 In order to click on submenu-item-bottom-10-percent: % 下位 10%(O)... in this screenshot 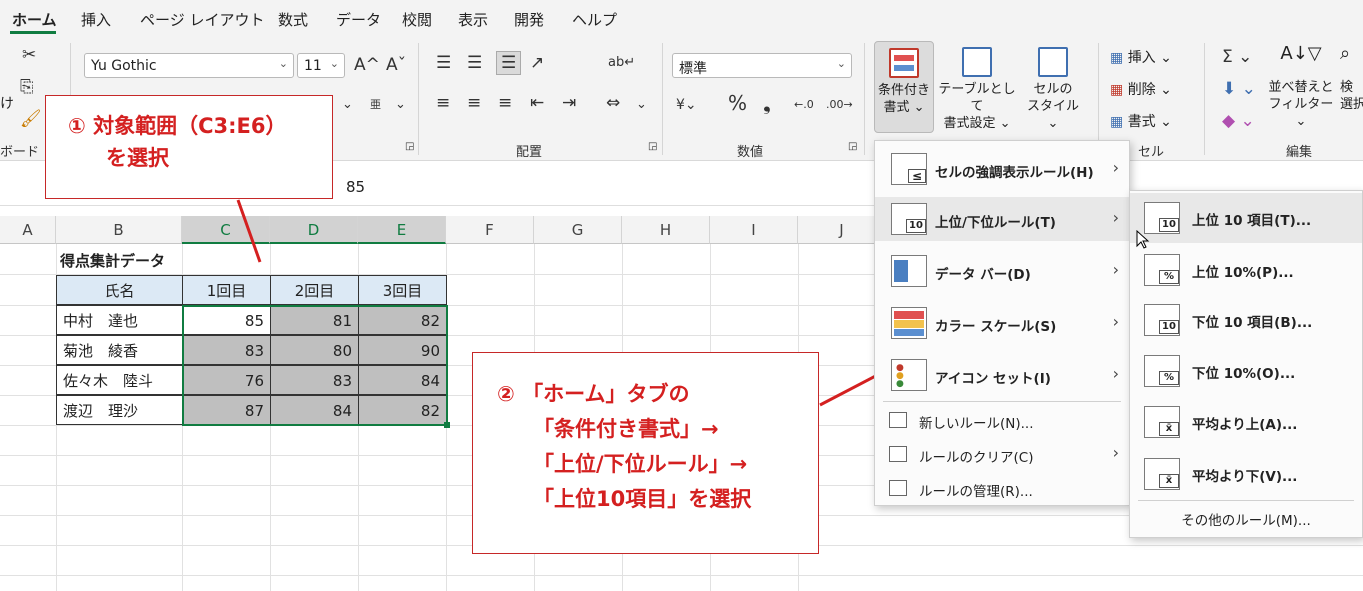, I will do `click(1246, 371)`.